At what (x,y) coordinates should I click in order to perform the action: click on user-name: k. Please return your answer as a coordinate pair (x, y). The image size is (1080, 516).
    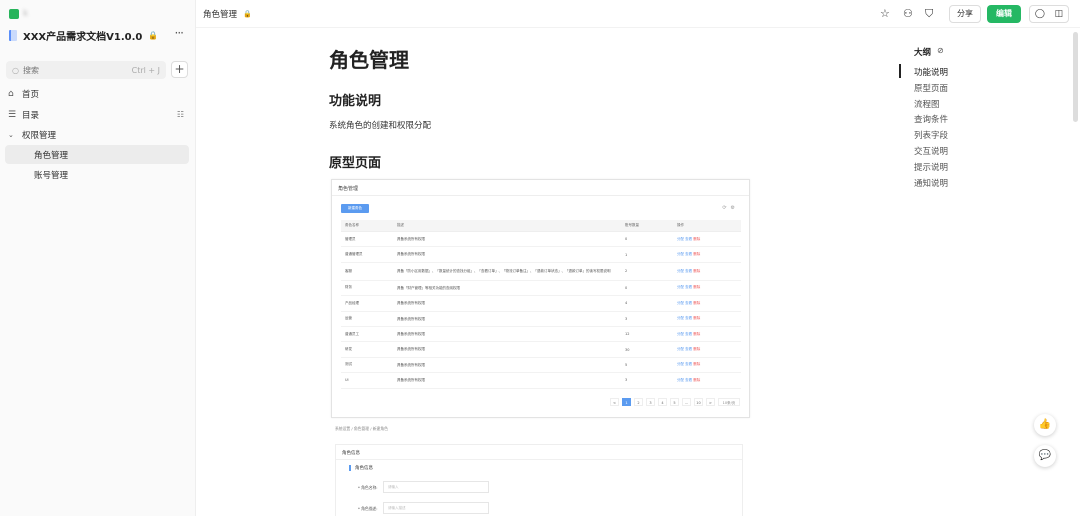
    Looking at the image, I should click on (26, 14).